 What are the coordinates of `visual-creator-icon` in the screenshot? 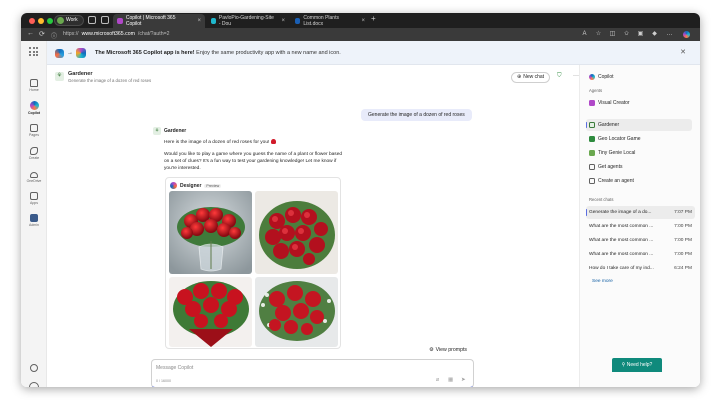 It's located at (592, 103).